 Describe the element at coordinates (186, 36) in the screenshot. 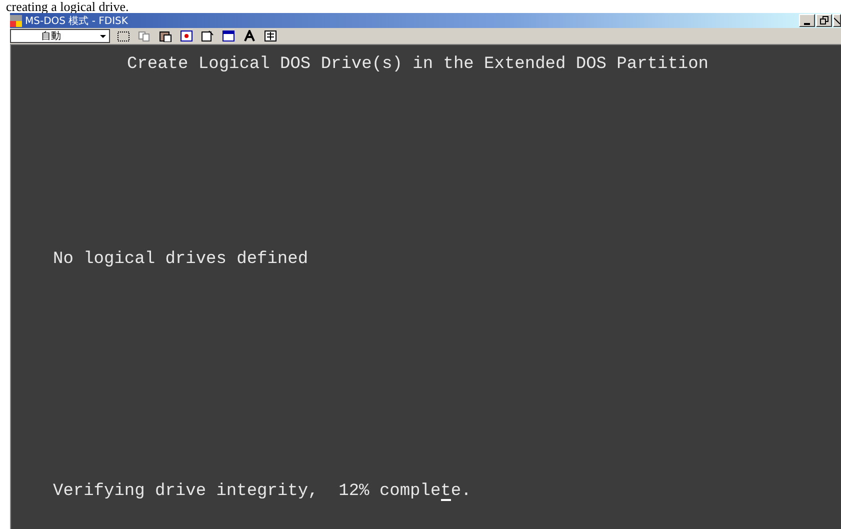

I see `fullscreen-icon` at that location.